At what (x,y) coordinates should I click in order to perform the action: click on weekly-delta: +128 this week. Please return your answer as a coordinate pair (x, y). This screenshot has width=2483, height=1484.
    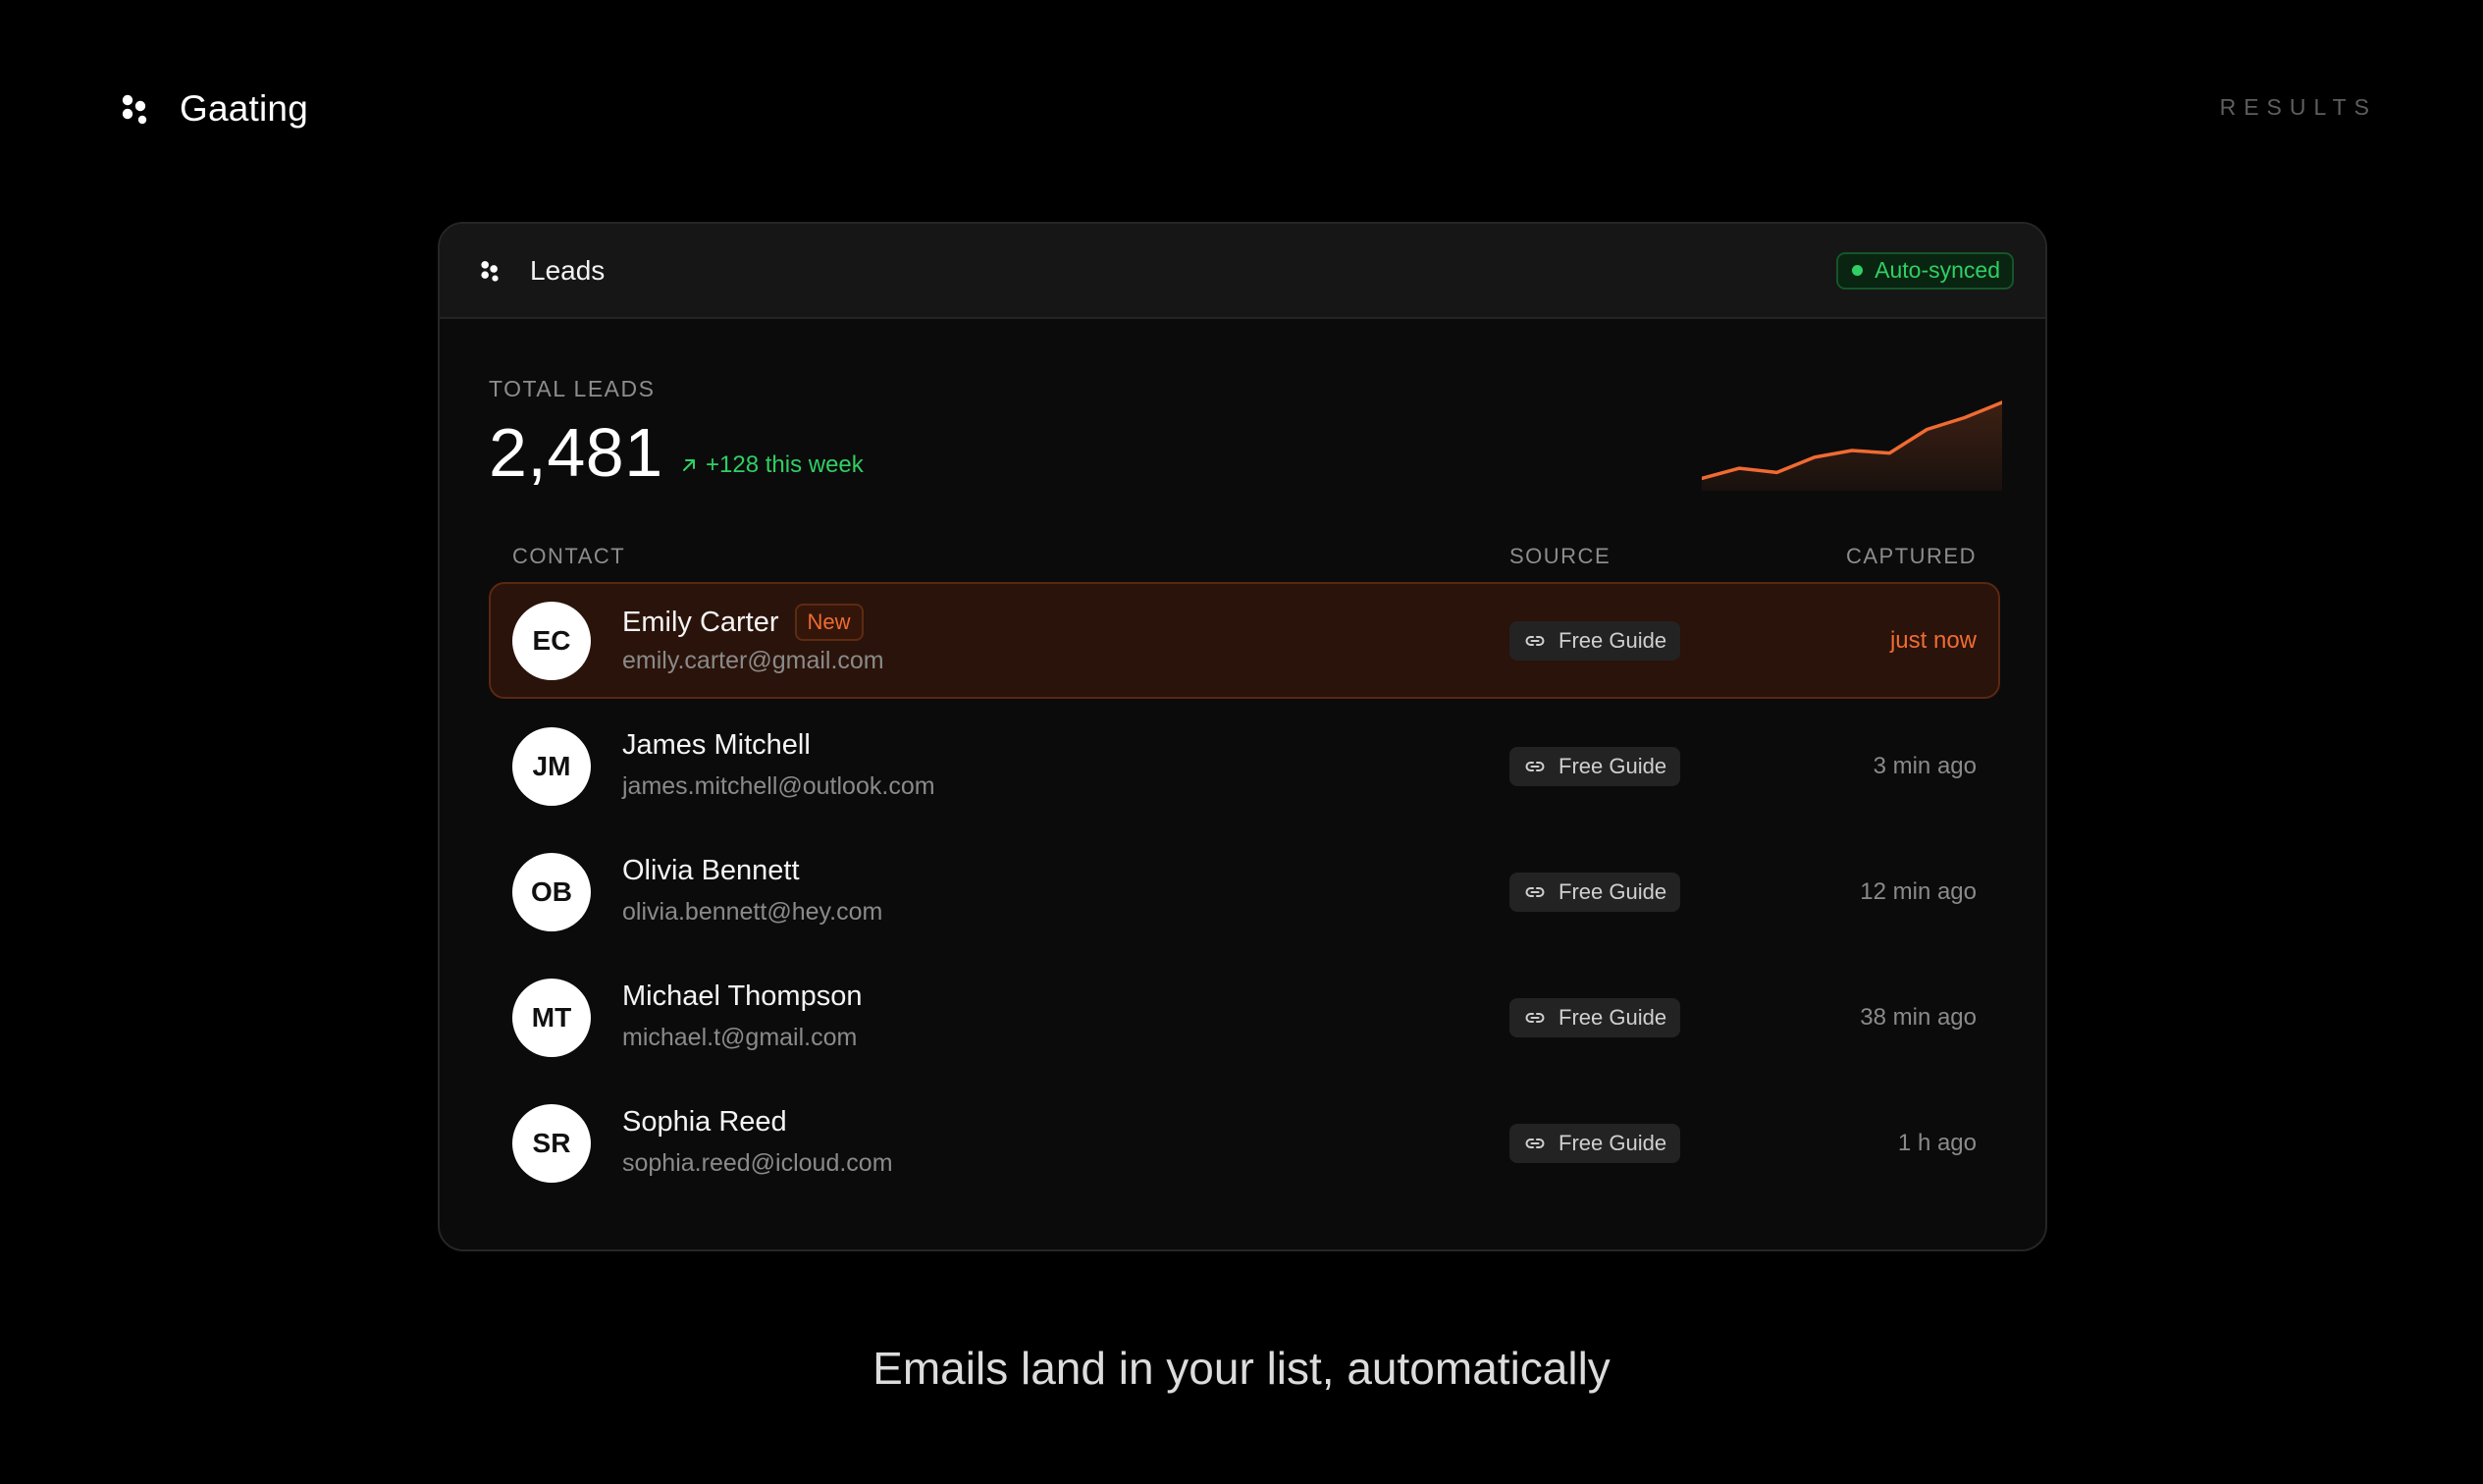
    Looking at the image, I should click on (772, 465).